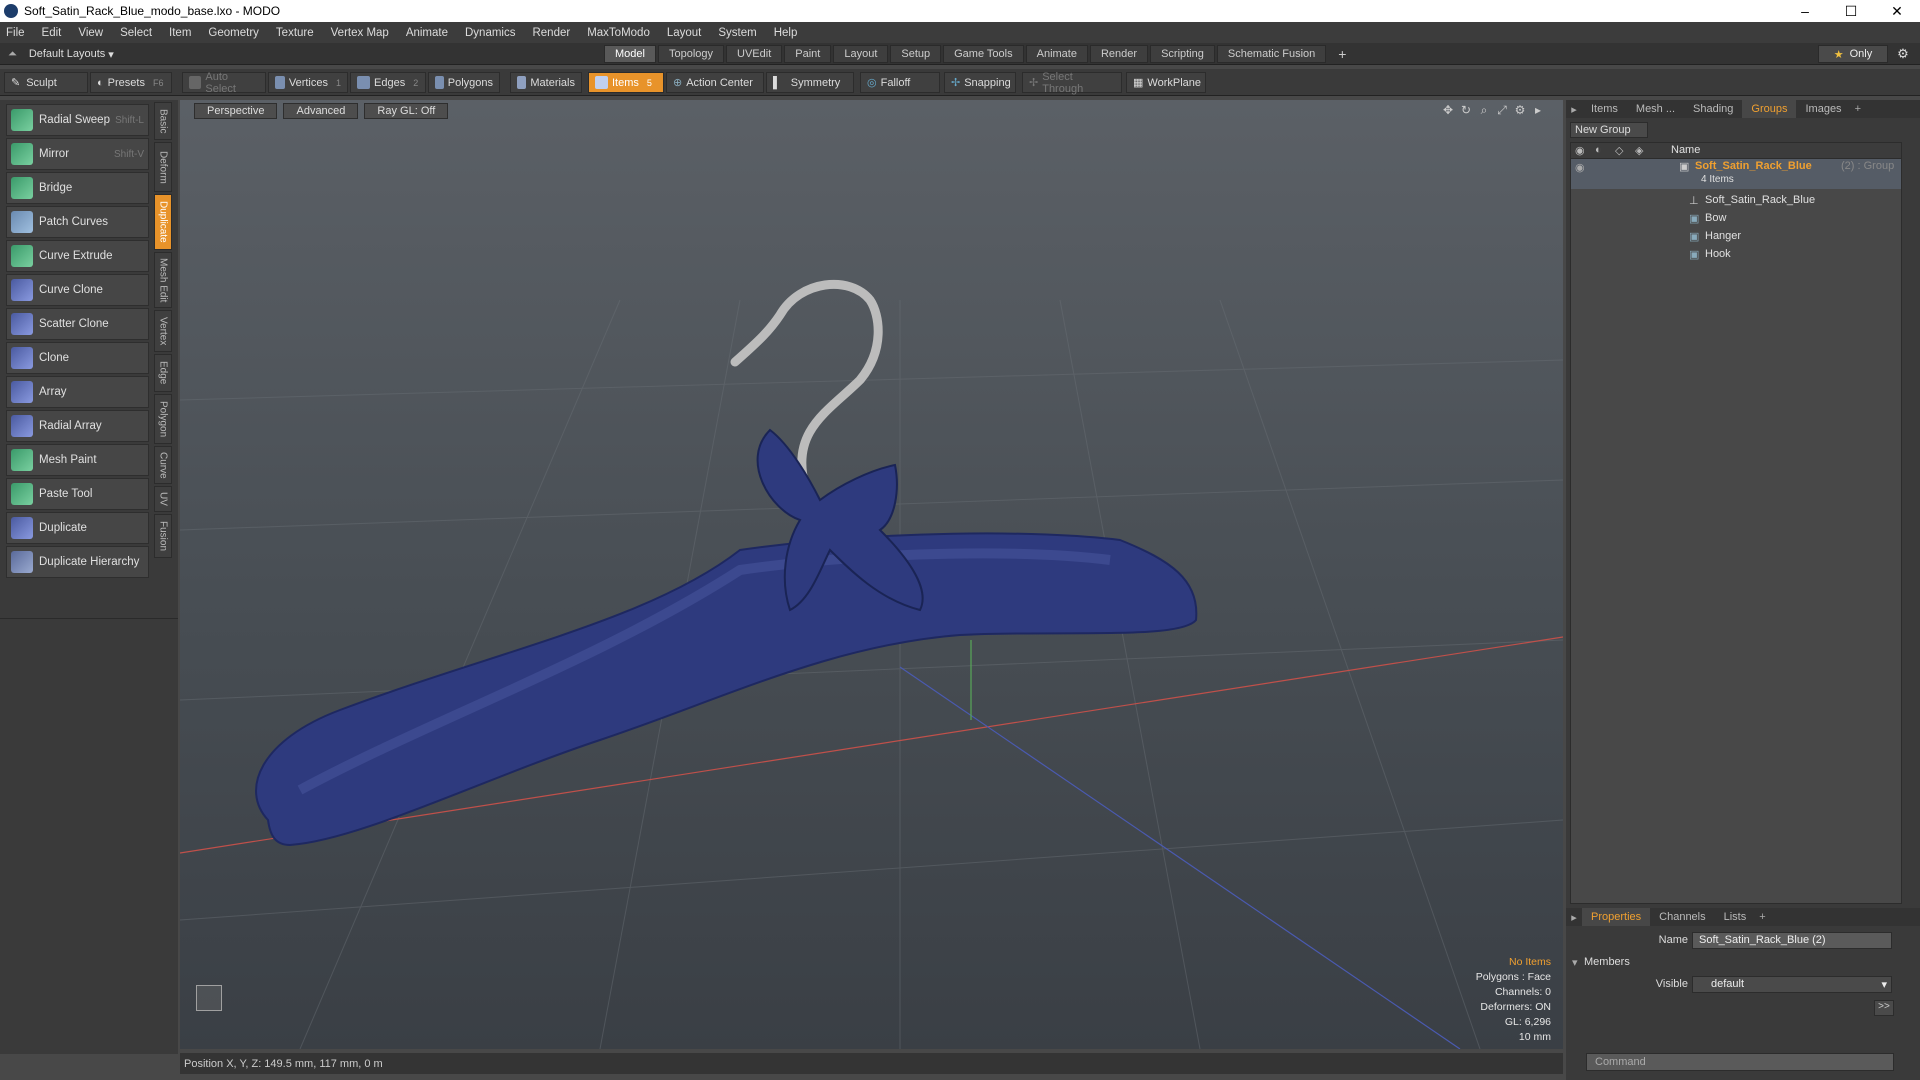 The width and height of the screenshot is (1920, 1080). I want to click on rotate-icon: ↻, so click(1466, 110).